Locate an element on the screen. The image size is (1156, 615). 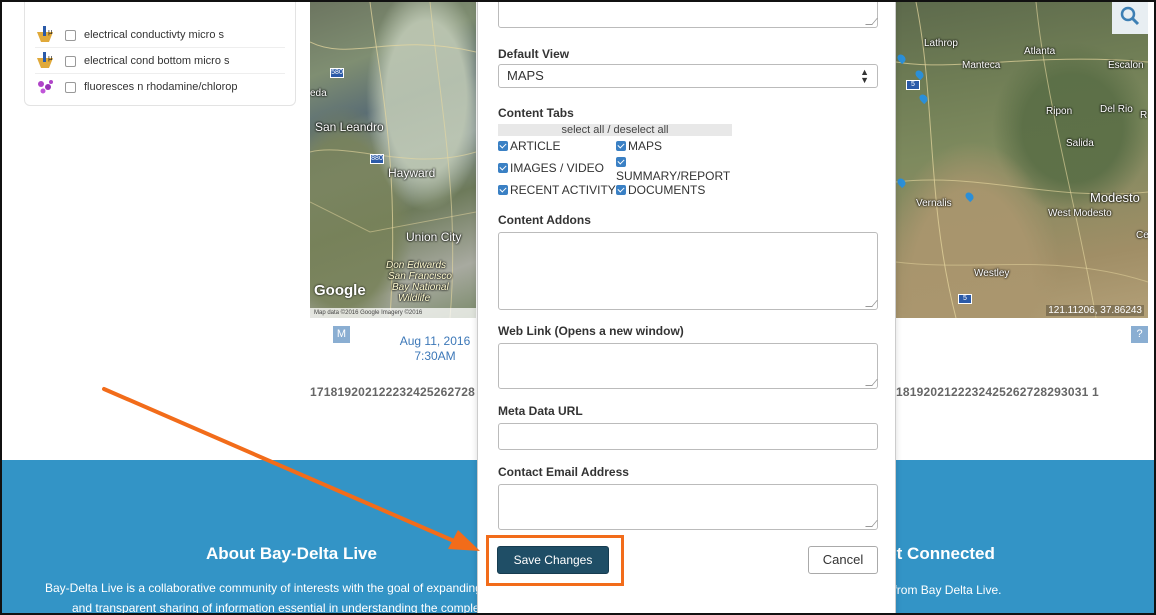
layer-item: μ electrical conductivty micro s is located at coordinates (160, 35).